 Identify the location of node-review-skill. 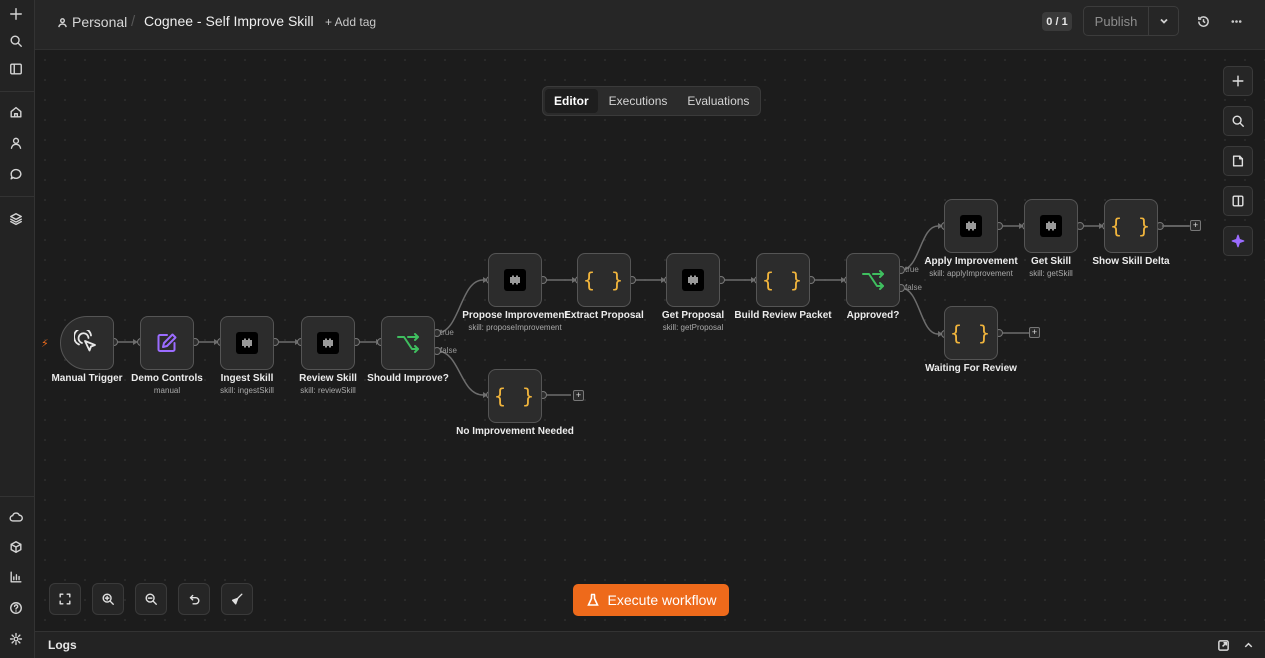
(328, 343).